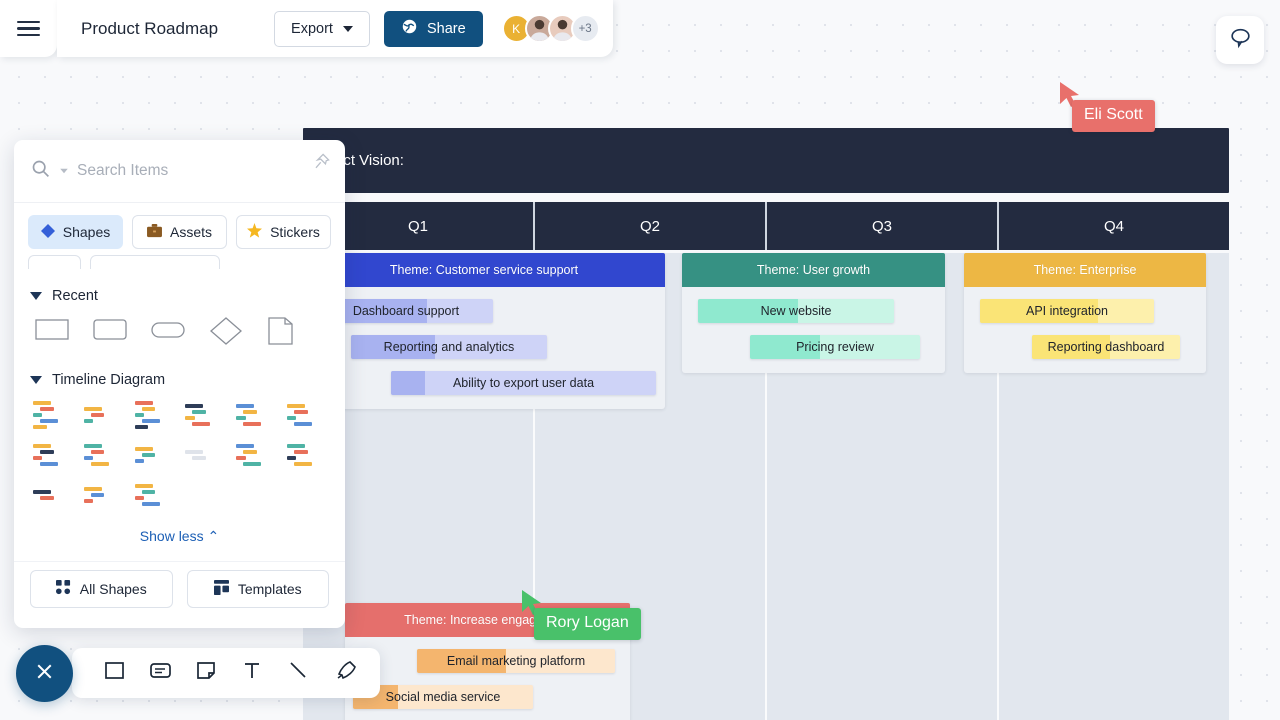  Describe the element at coordinates (433, 28) in the screenshot. I see `share-button: Share` at that location.